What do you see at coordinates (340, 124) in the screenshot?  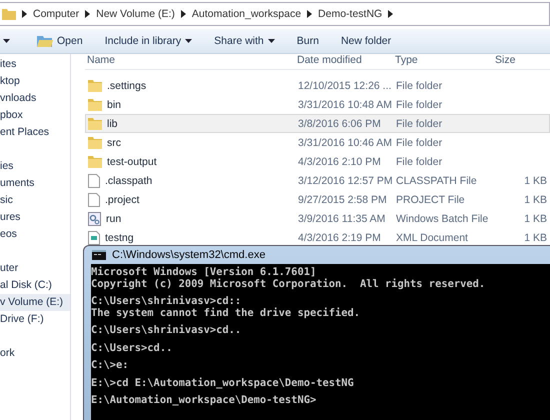 I see `date-cell-text: 3/8/2016 6:06 PM` at bounding box center [340, 124].